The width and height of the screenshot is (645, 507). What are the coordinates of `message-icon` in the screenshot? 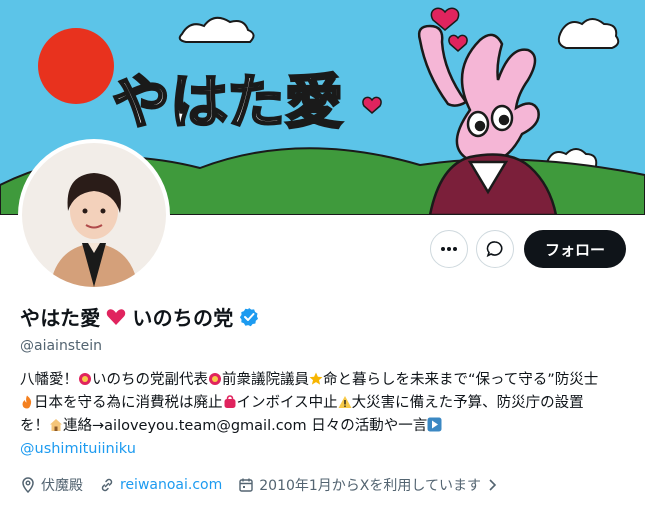 It's located at (494, 249).